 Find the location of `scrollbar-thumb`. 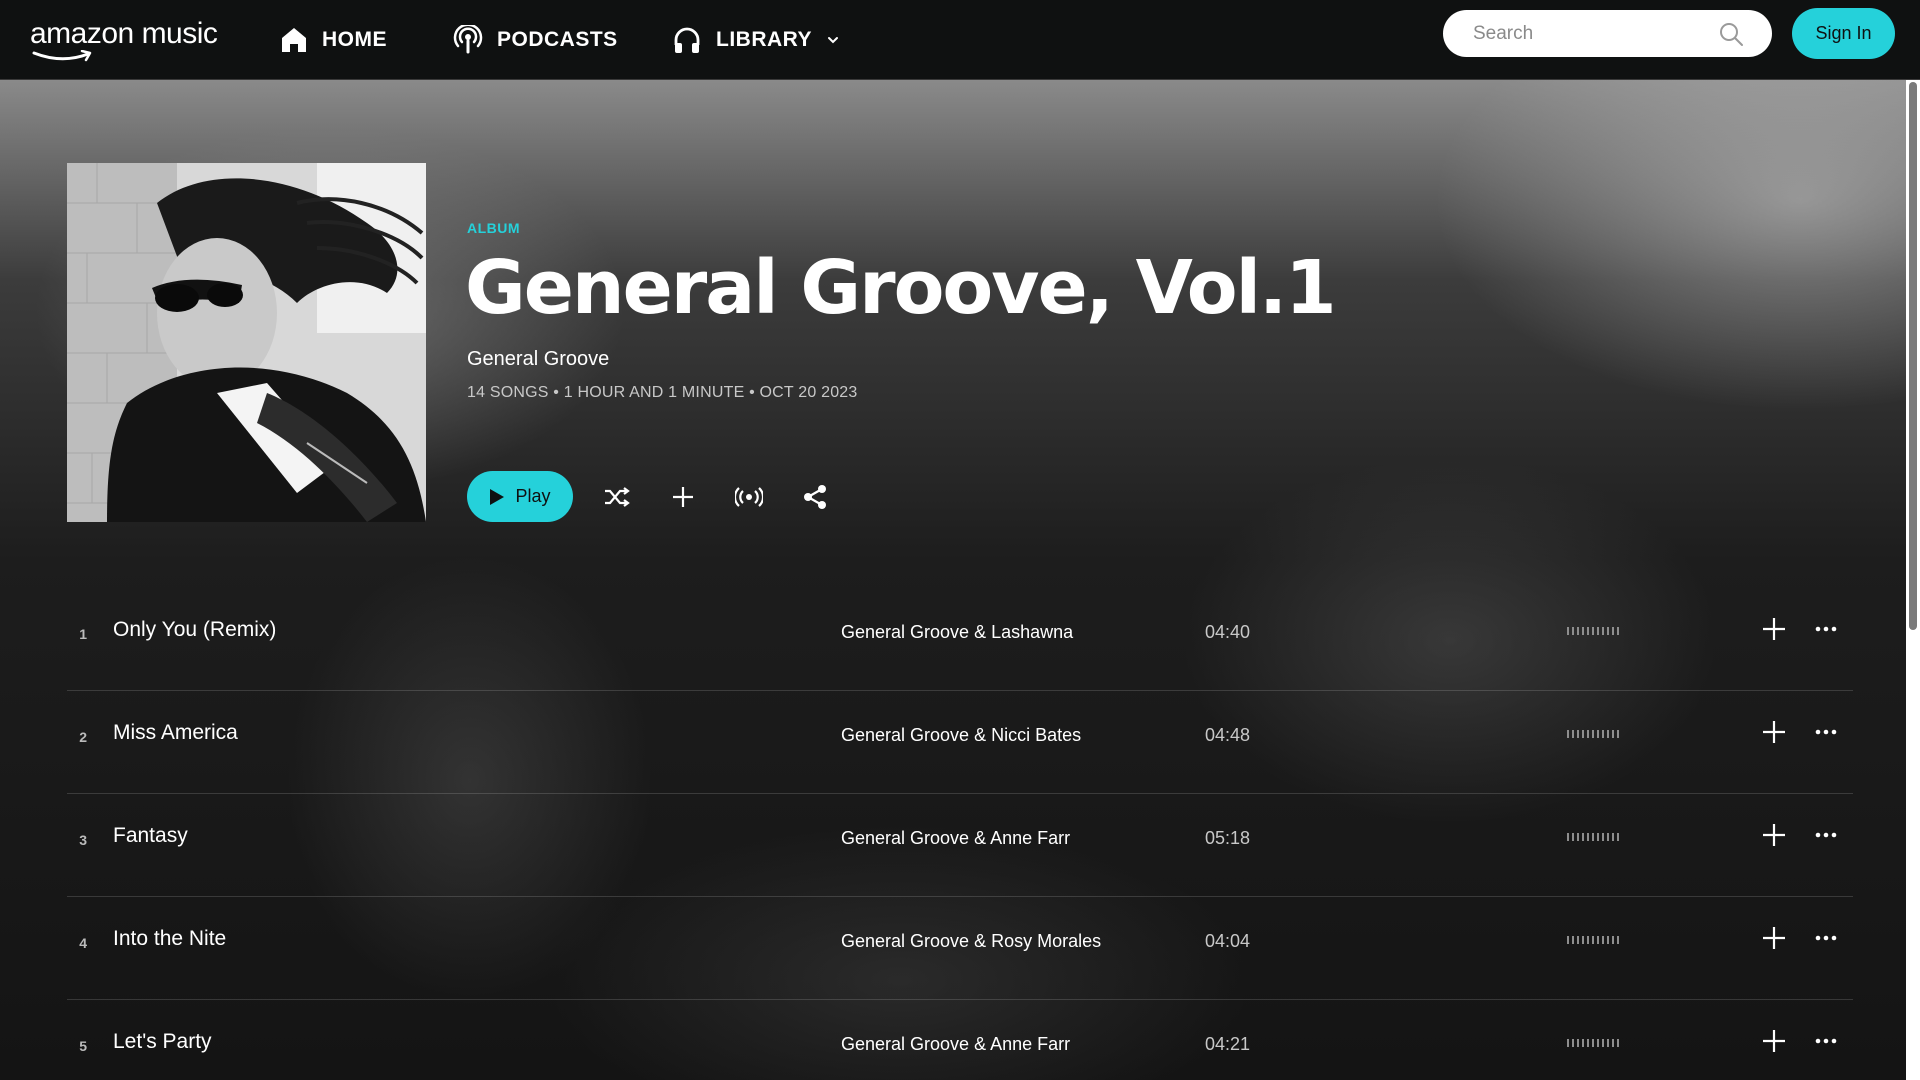

scrollbar-thumb is located at coordinates (1913, 356).